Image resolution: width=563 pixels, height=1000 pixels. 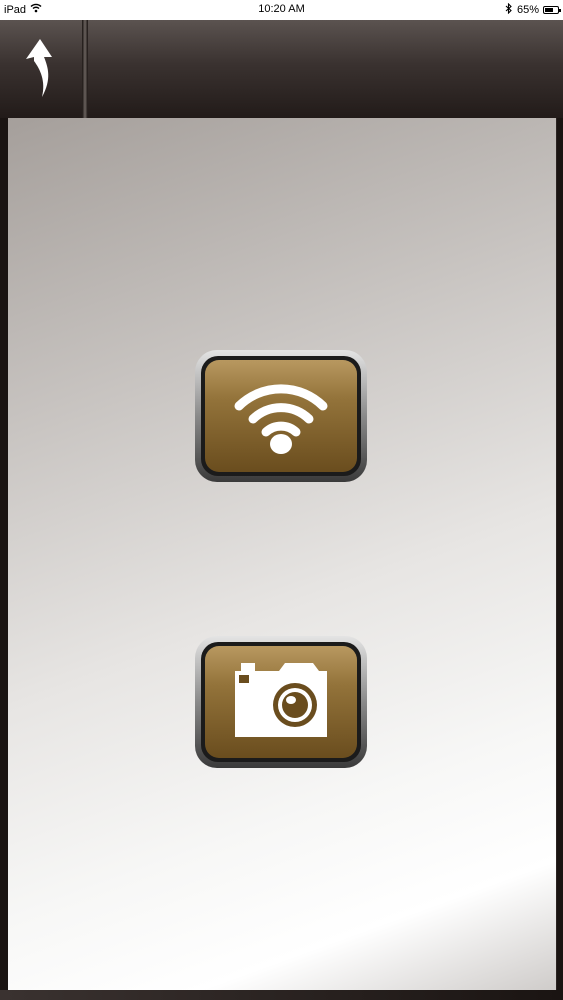 I want to click on status-time: 10:20 AM, so click(x=281, y=9).